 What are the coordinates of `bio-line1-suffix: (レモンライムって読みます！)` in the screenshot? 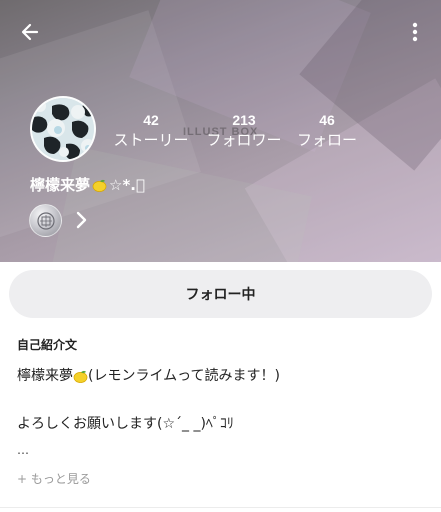 It's located at (184, 376).